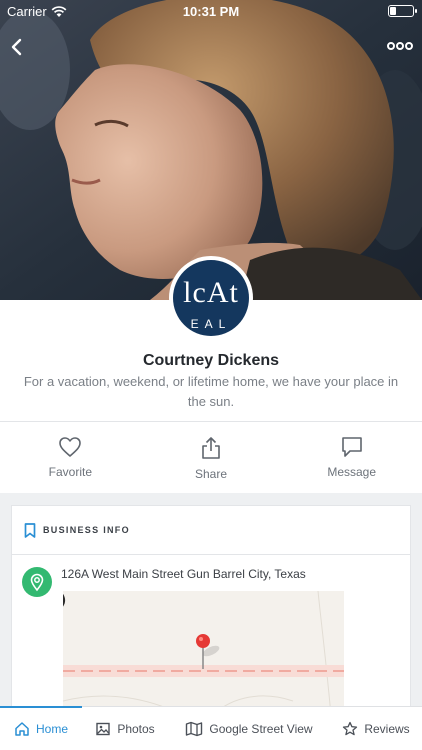  What do you see at coordinates (211, 474) in the screenshot?
I see `share-label: Share` at bounding box center [211, 474].